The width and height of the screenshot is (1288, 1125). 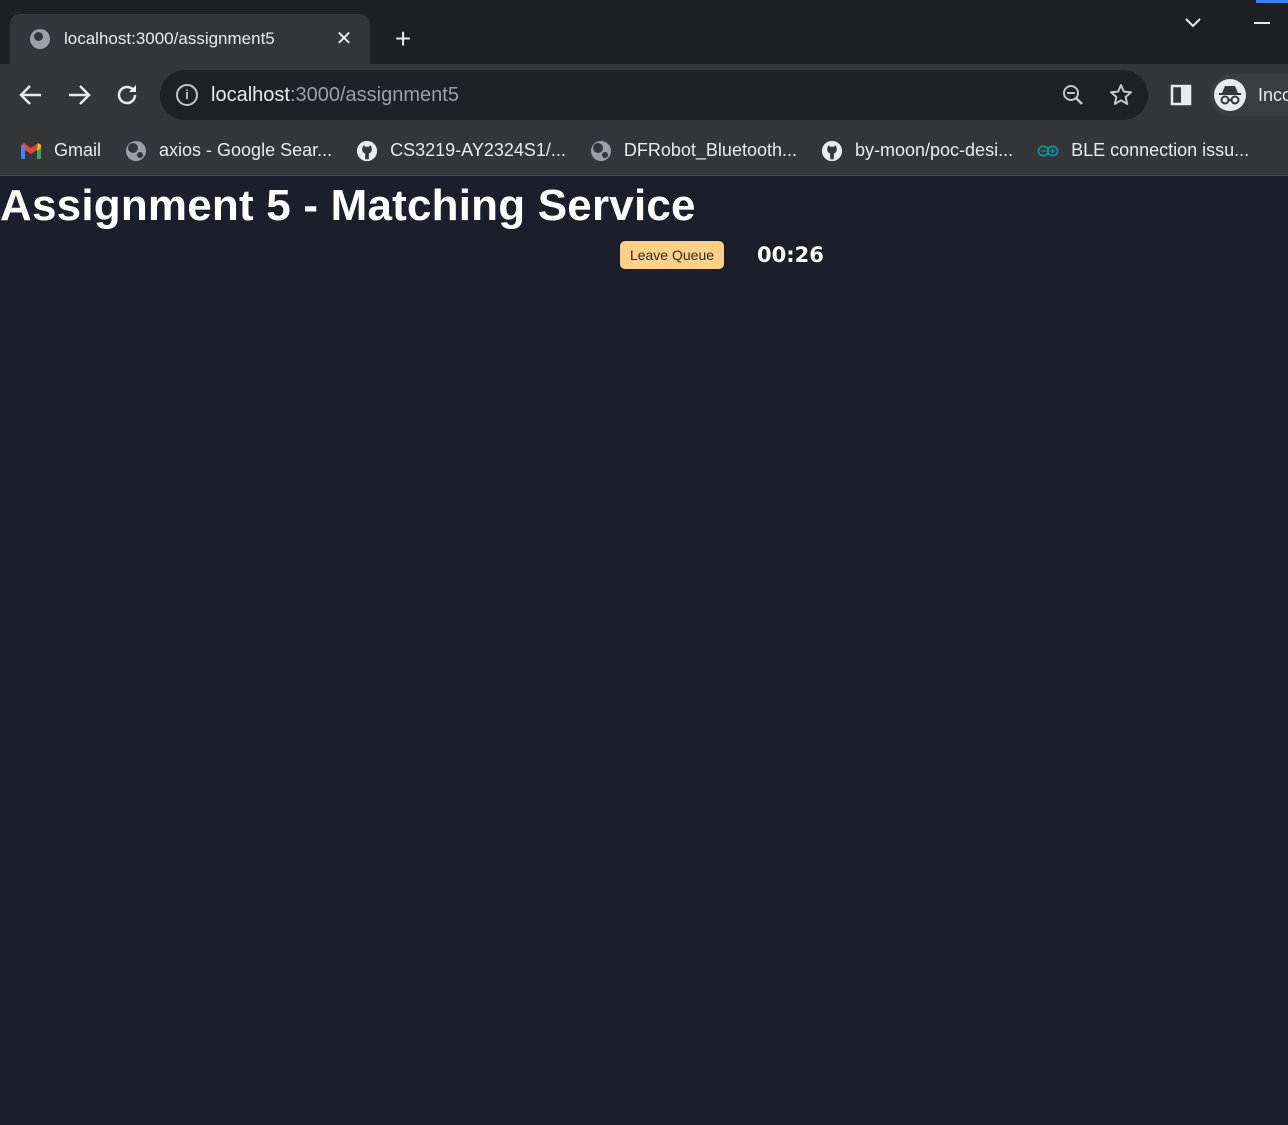 What do you see at coordinates (1273, 94) in the screenshot?
I see `profile-label: Inco` at bounding box center [1273, 94].